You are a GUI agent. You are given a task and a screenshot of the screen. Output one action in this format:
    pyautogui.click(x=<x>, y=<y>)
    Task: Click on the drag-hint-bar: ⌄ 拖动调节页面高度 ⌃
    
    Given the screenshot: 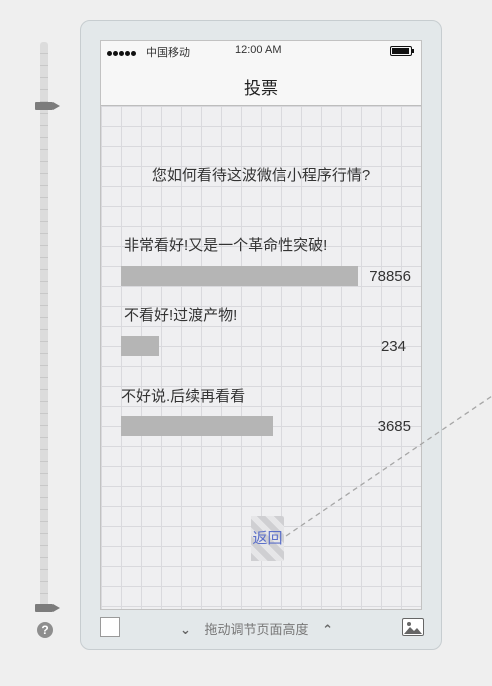 What is the action you would take?
    pyautogui.click(x=256, y=628)
    